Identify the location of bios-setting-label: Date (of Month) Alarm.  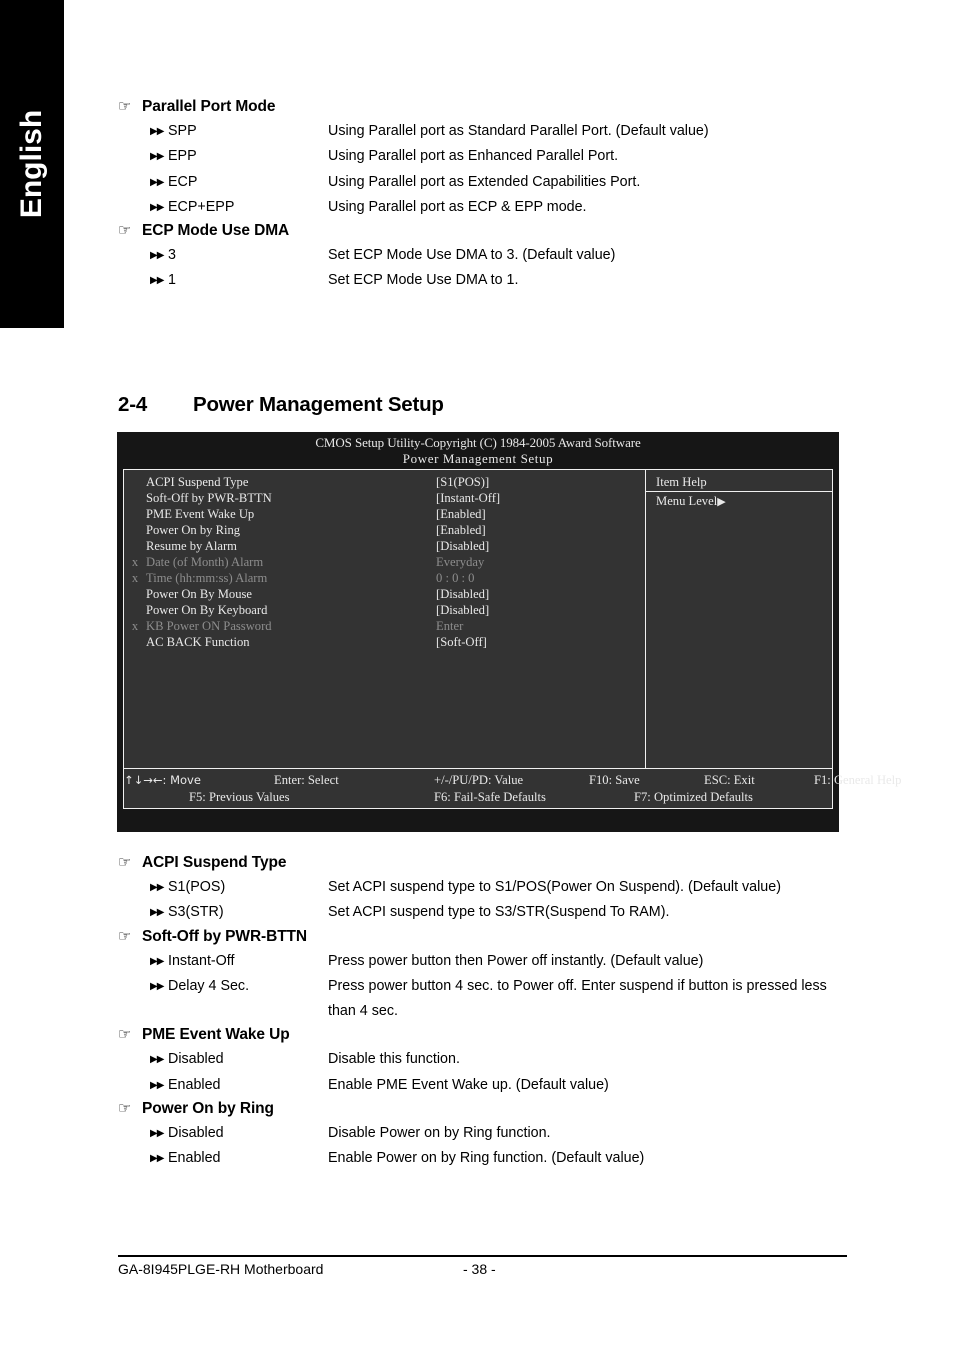
(205, 561).